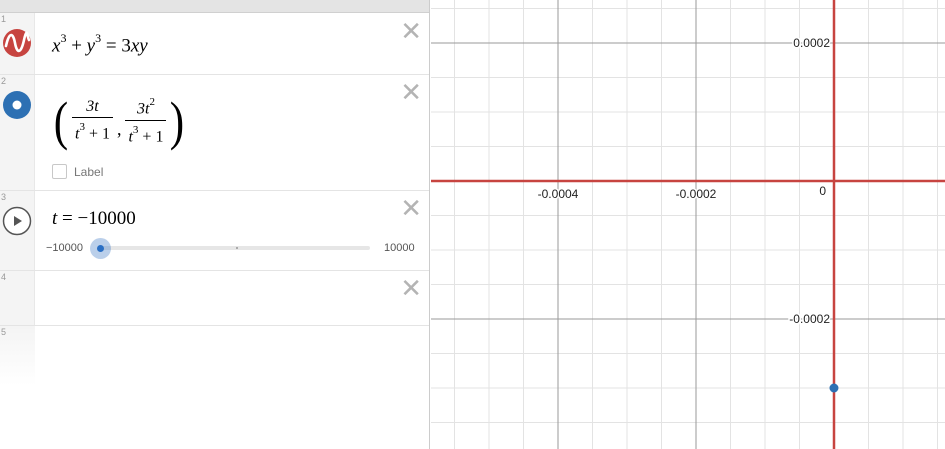 The image size is (945, 449). I want to click on points, so click(834, 388).